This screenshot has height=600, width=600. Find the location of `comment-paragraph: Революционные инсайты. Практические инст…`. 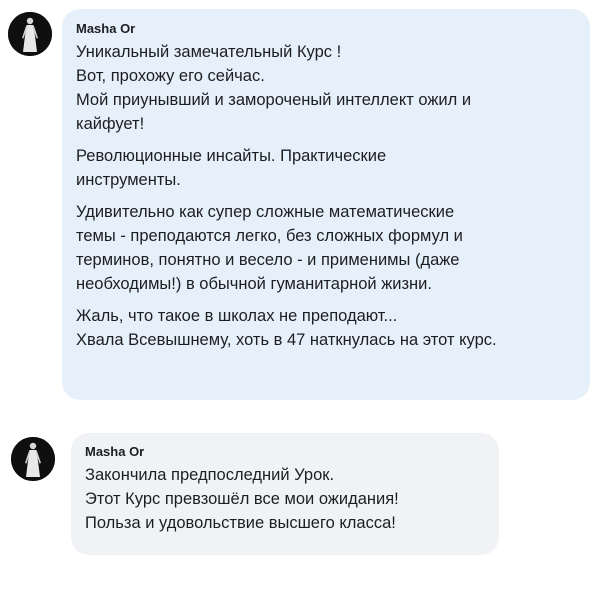

comment-paragraph: Революционные инсайты. Практические инст… is located at coordinates (327, 168).